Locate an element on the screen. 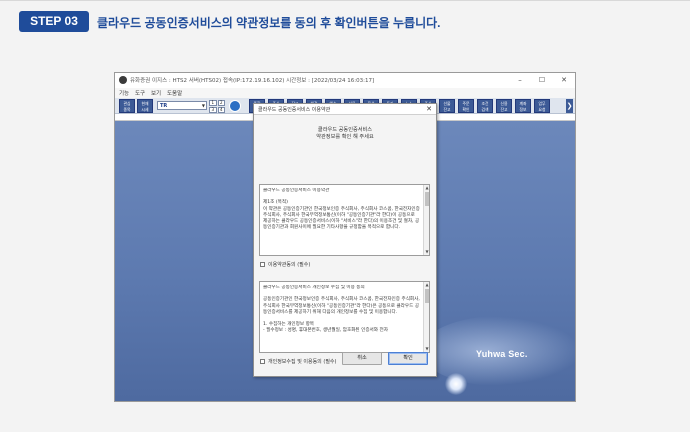 Image resolution: width=690 pixels, height=432 pixels. refresh-icon is located at coordinates (235, 106).